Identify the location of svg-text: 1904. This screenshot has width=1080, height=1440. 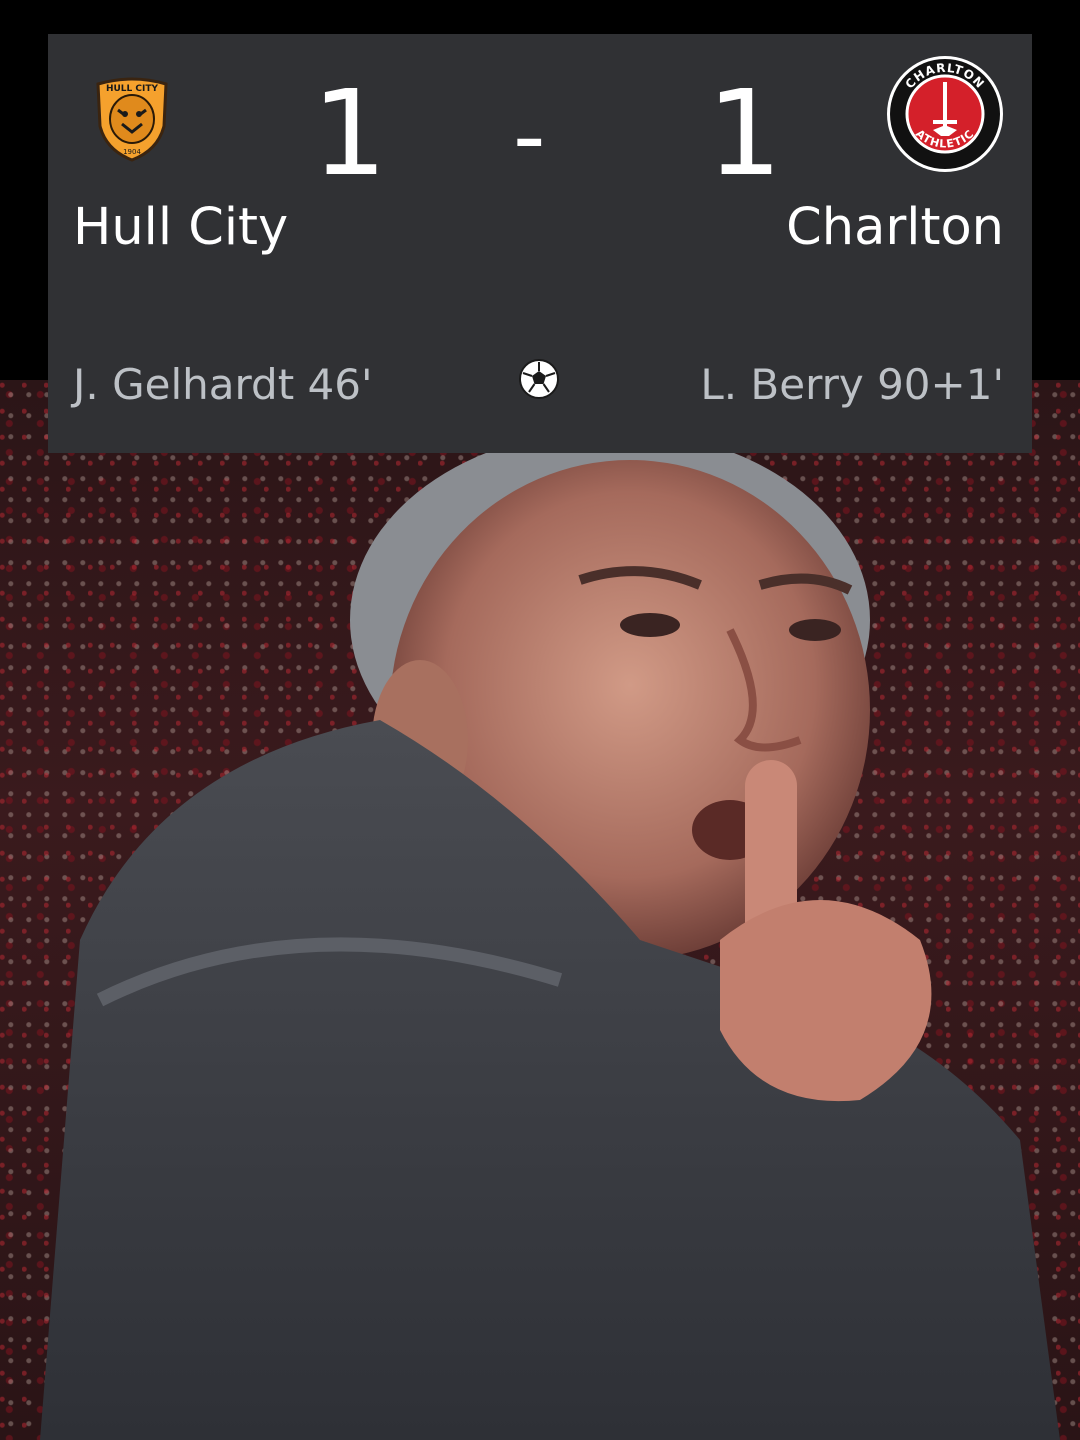
(132, 152).